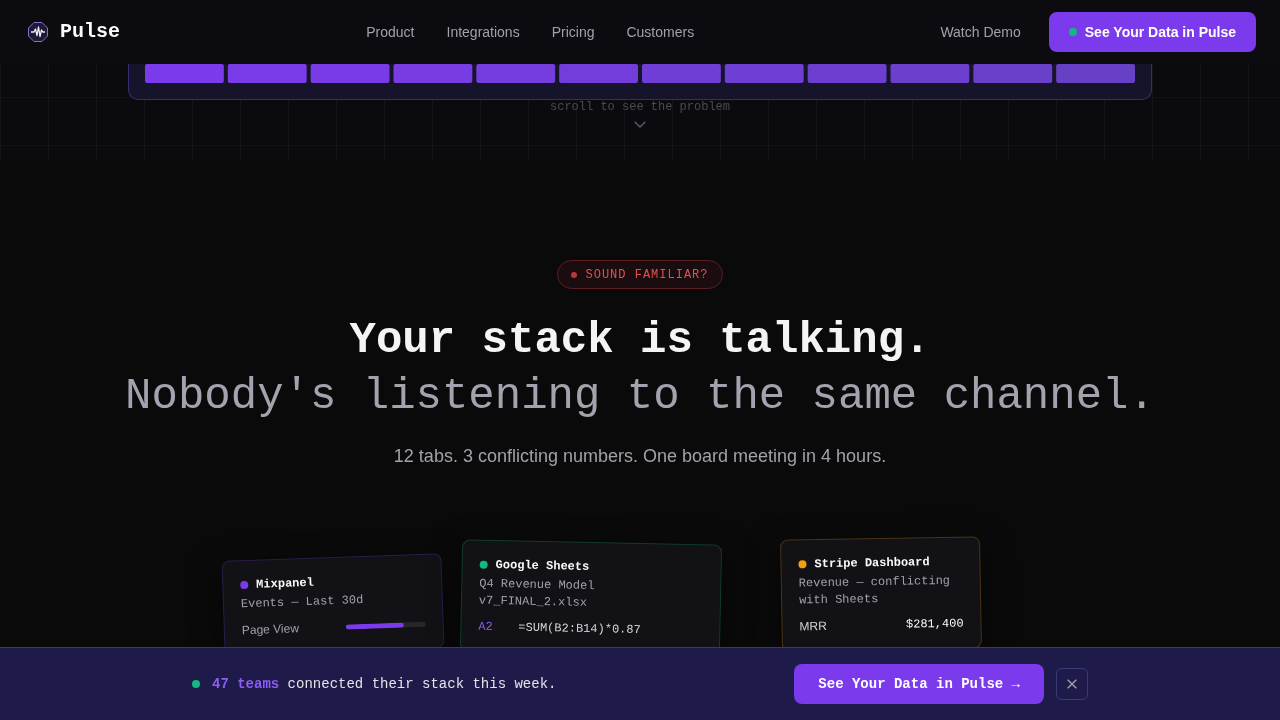  Describe the element at coordinates (483, 32) in the screenshot. I see `nav-link: Integrations` at that location.